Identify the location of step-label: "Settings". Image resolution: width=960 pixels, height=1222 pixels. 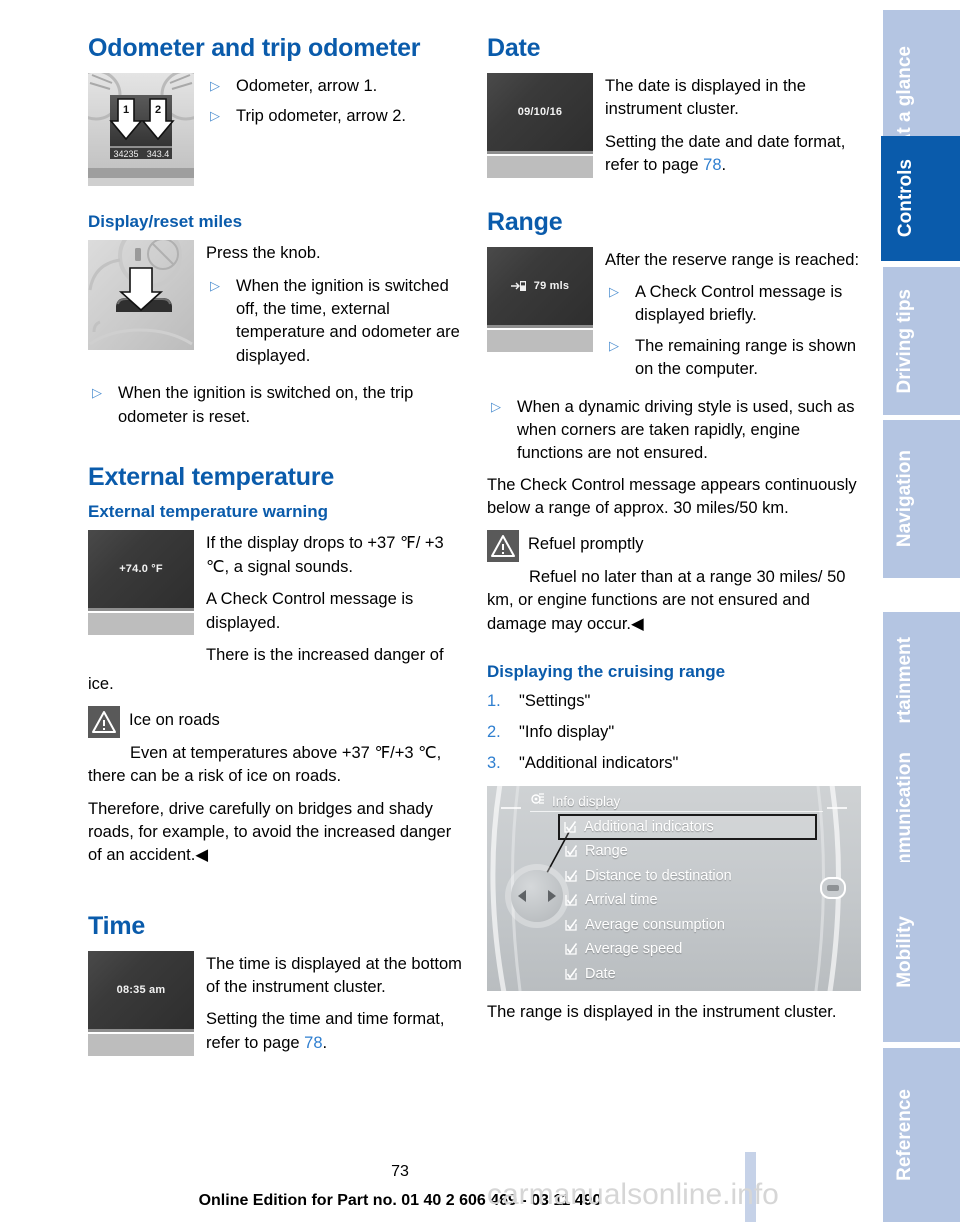
(555, 701).